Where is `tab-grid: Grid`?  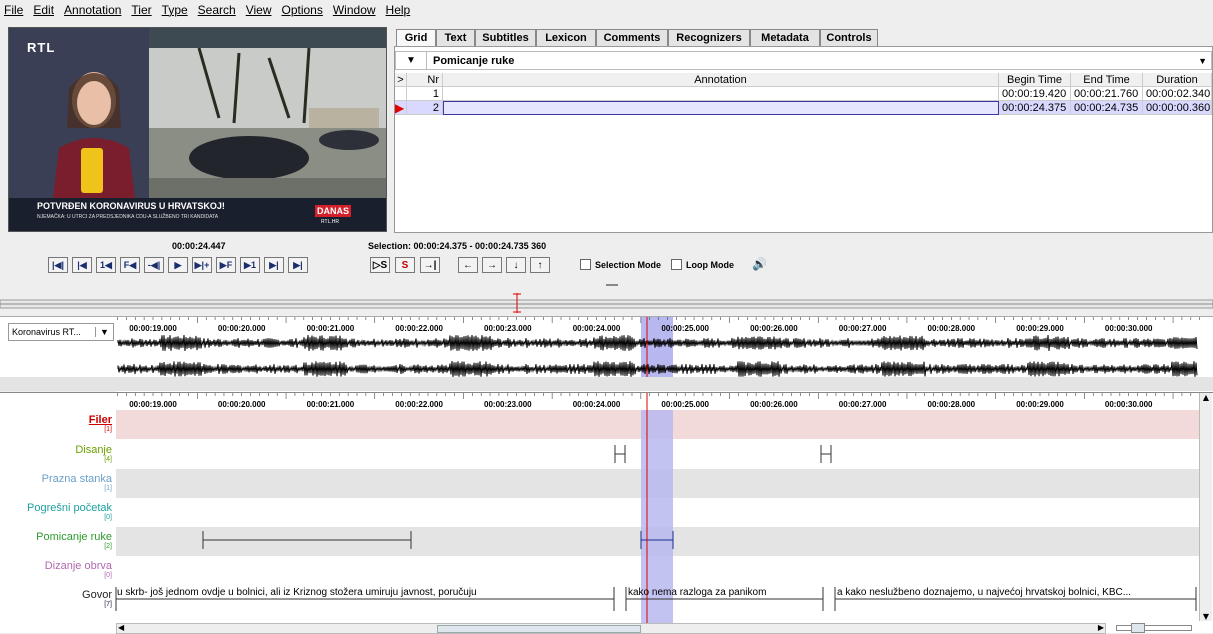
tab-grid: Grid is located at coordinates (416, 37).